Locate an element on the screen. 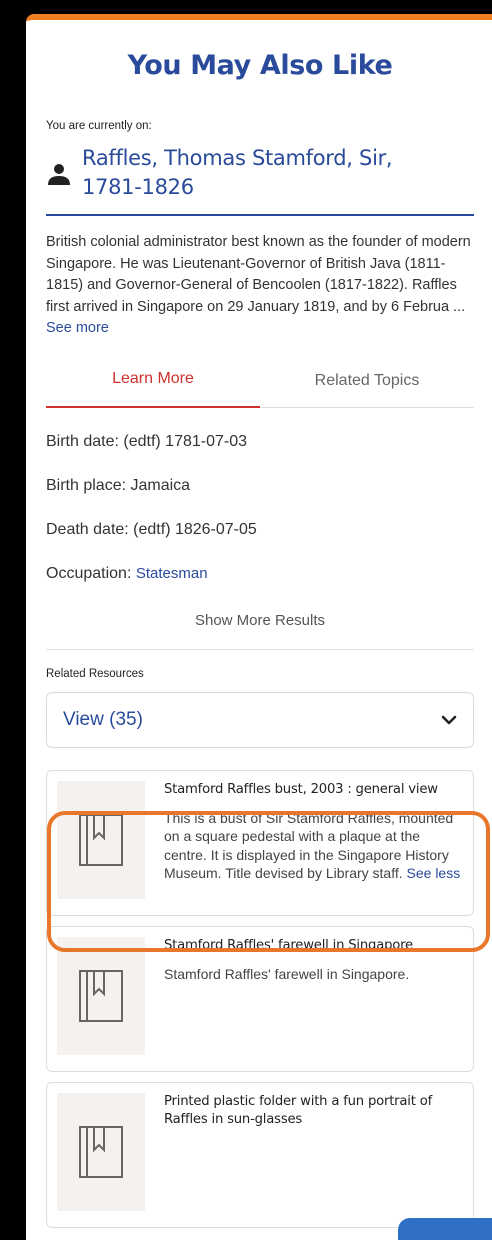 Image resolution: width=492 pixels, height=1240 pixels. show-more-button: Show More Results is located at coordinates (260, 620).